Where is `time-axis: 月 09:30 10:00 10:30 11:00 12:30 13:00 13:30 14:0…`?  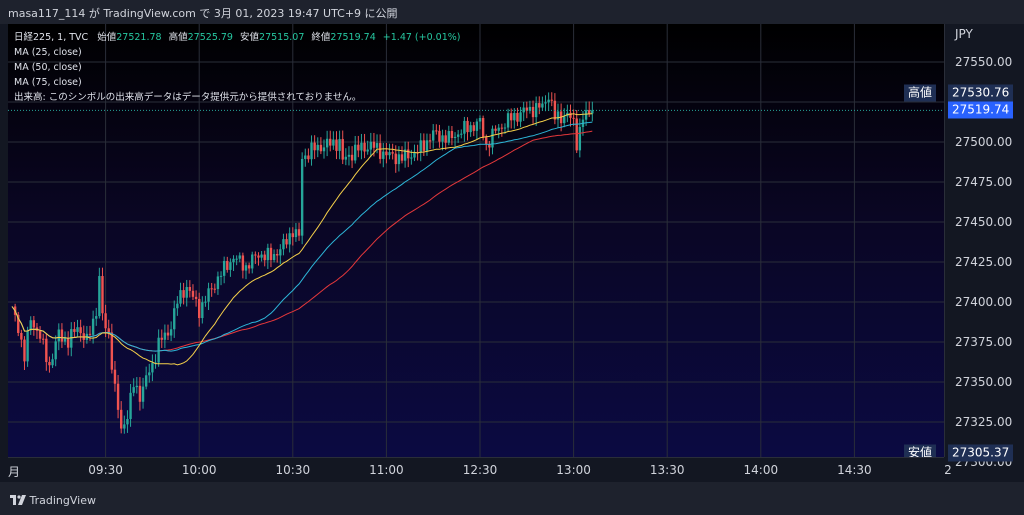
time-axis: 月 09:30 10:00 10:30 11:00 12:30 13:00 13:30 14:0… is located at coordinates (479, 470).